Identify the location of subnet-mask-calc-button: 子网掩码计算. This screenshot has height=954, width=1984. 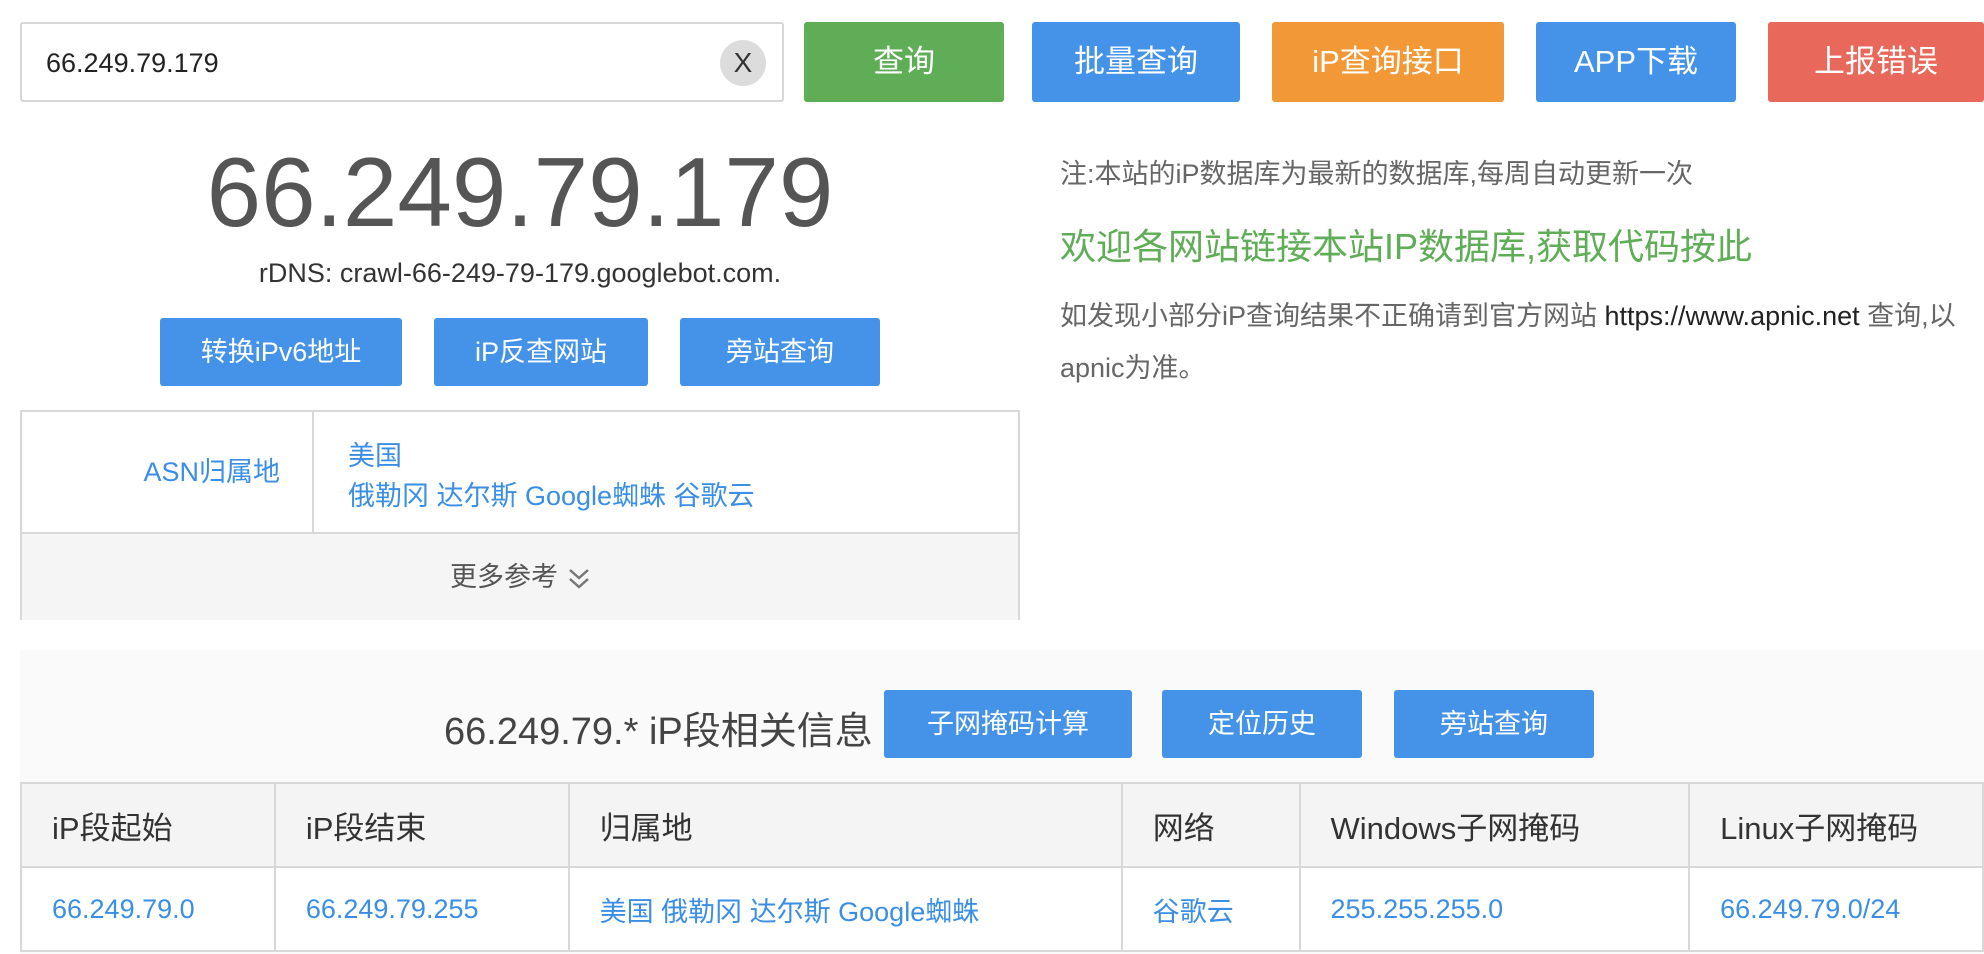
(1008, 724).